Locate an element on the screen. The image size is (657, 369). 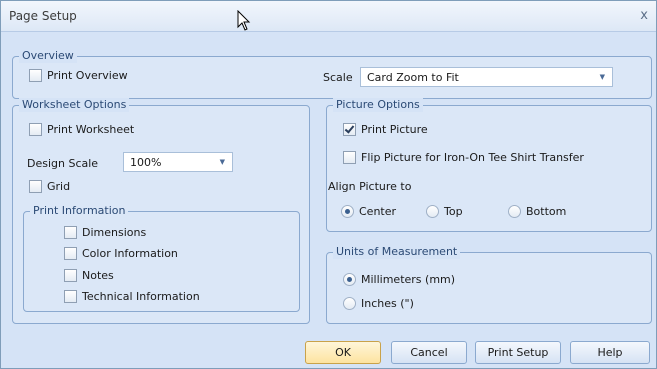
color-information-checkbox: Color Information is located at coordinates (121, 253).